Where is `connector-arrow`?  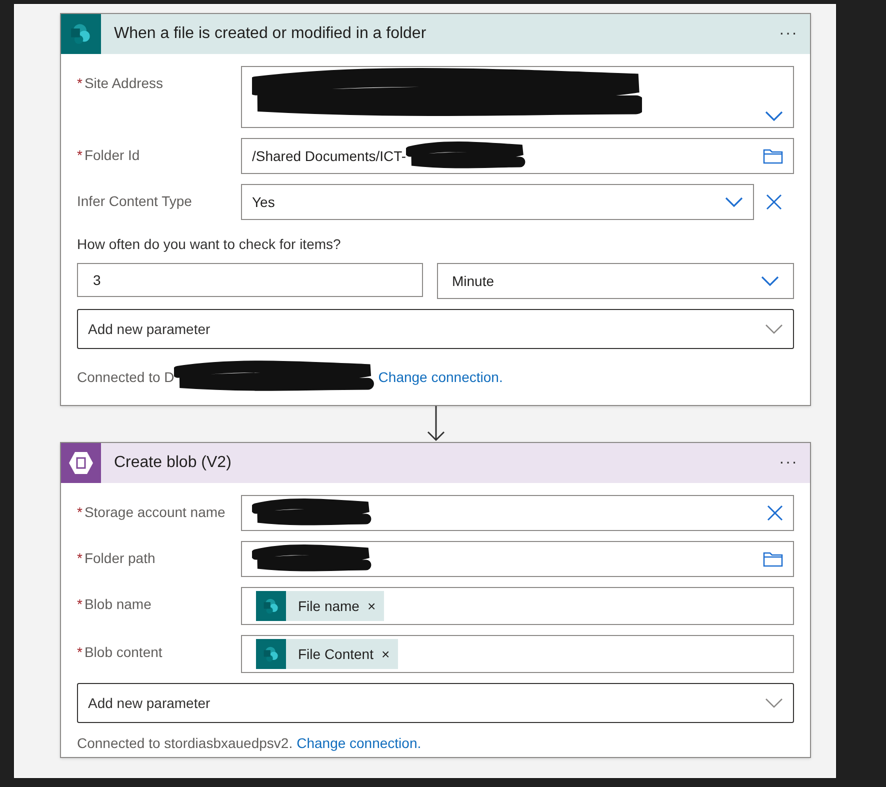 connector-arrow is located at coordinates (436, 424).